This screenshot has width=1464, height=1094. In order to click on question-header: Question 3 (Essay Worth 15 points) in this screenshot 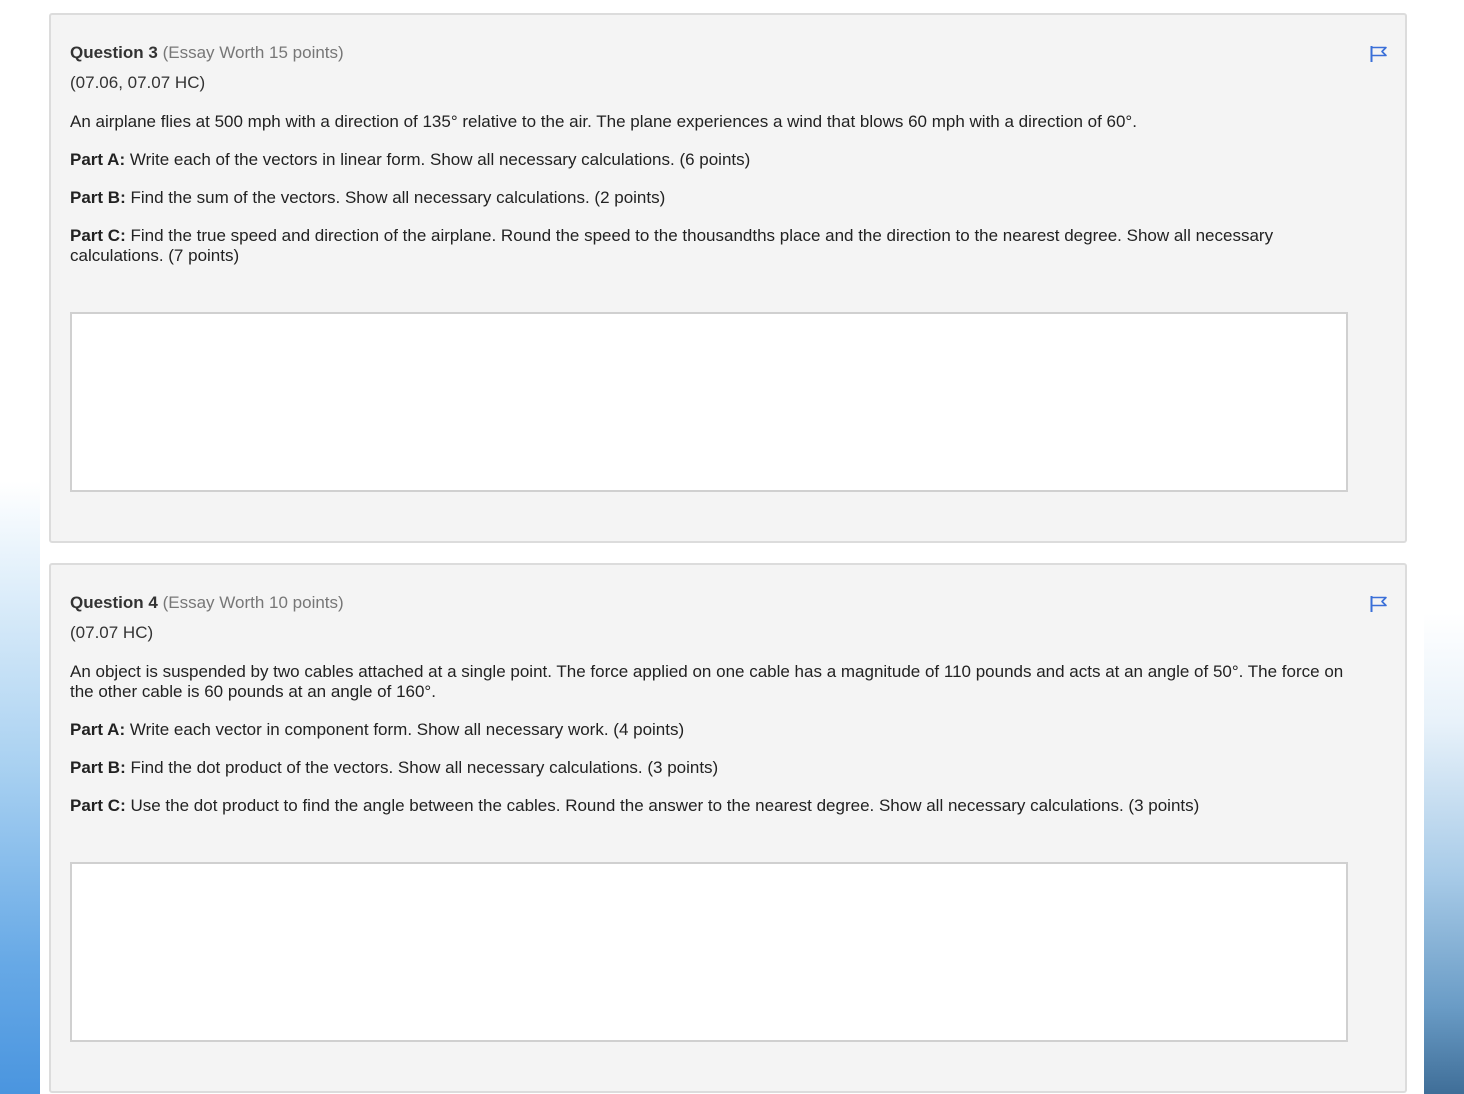, I will do `click(715, 53)`.